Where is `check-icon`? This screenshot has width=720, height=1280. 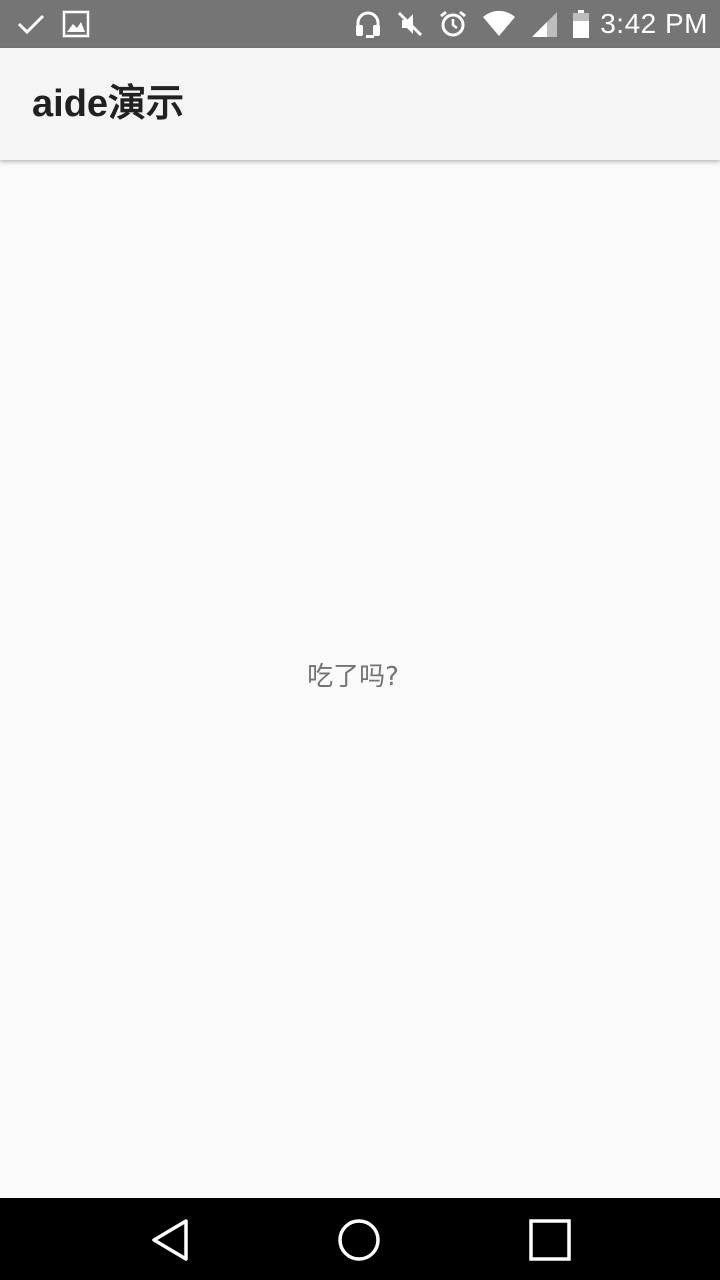
check-icon is located at coordinates (31, 24).